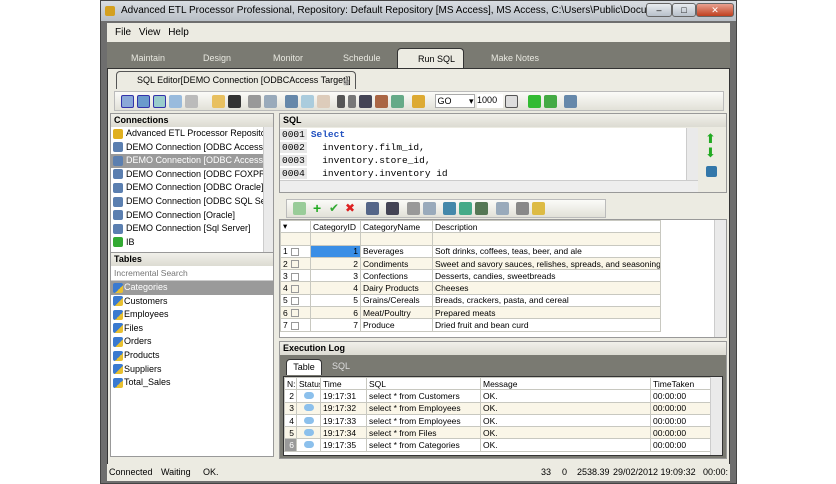 The height and width of the screenshot is (484, 836). I want to click on grid-cell: Cheeses, so click(546, 288).